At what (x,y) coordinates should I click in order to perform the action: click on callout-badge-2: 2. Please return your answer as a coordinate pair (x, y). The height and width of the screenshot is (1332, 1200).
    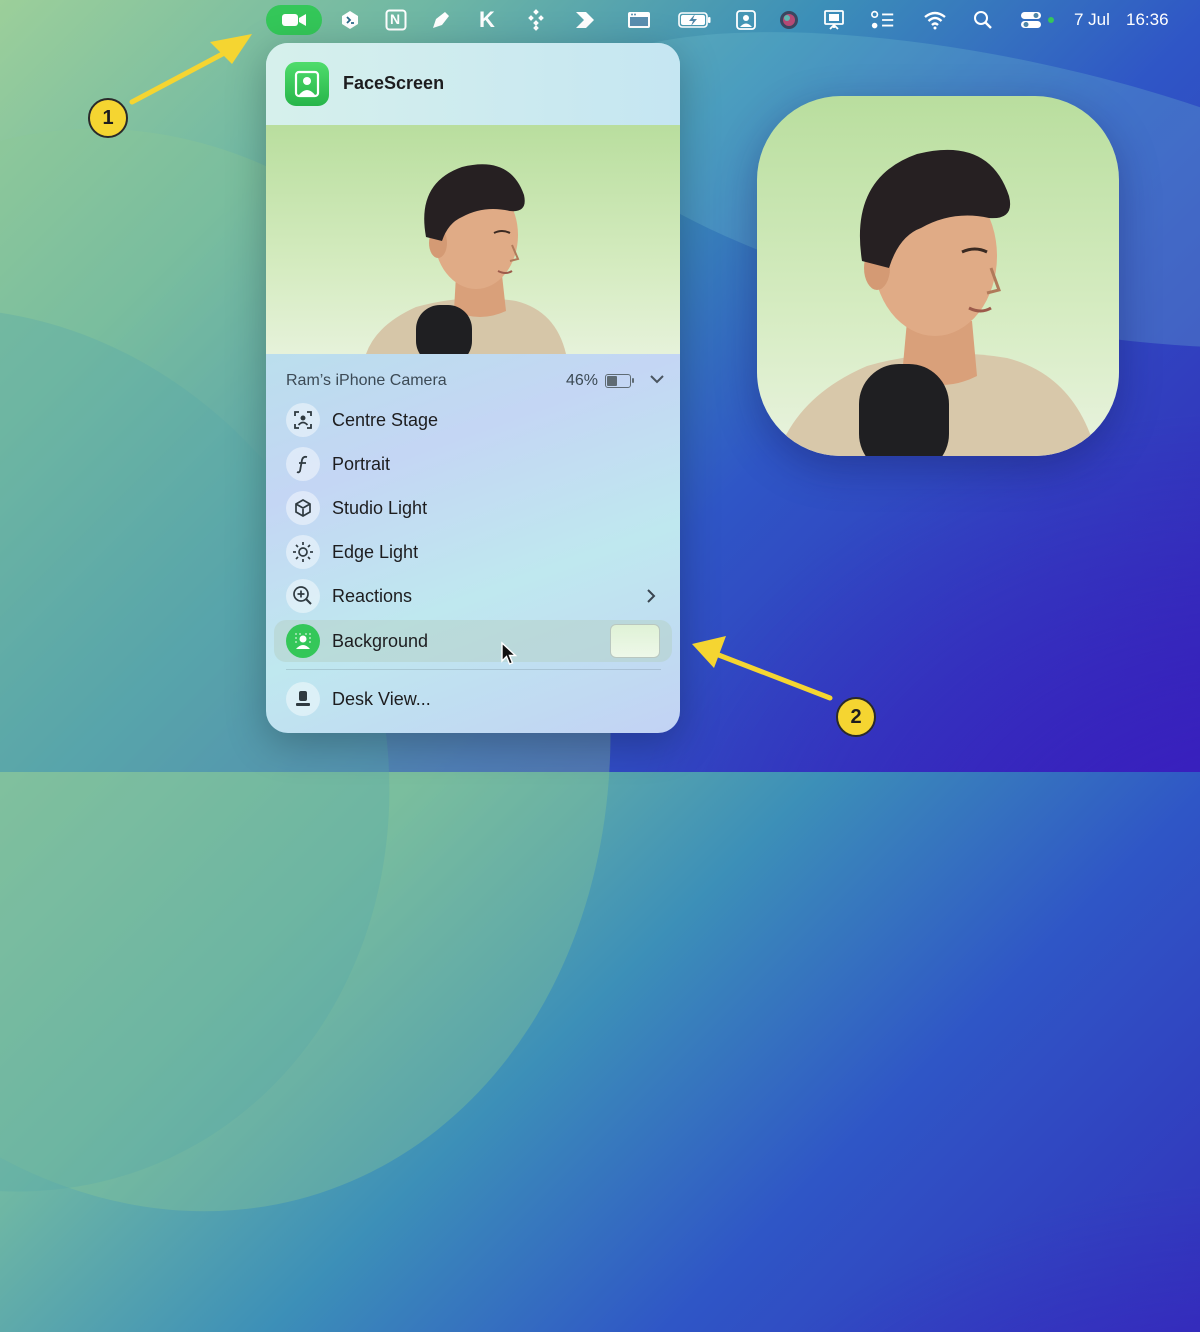
    Looking at the image, I should click on (856, 717).